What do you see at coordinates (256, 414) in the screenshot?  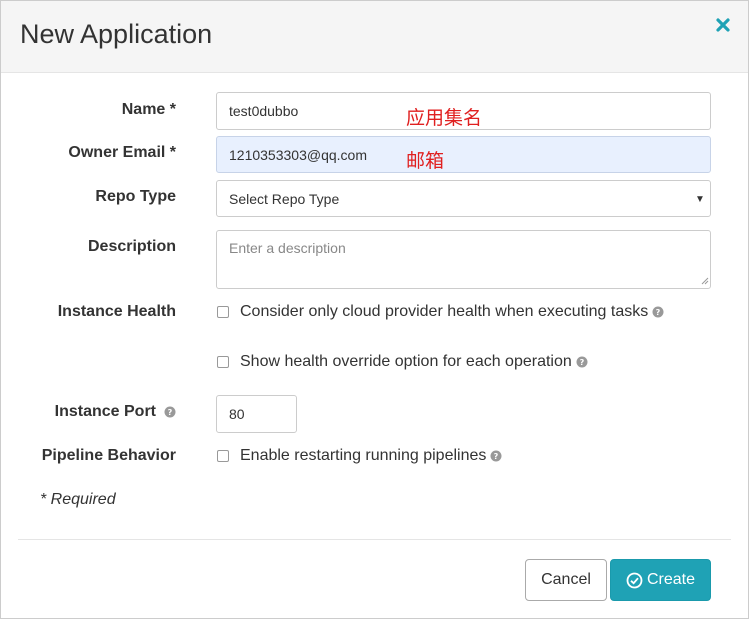 I see `instance-port-input: 80` at bounding box center [256, 414].